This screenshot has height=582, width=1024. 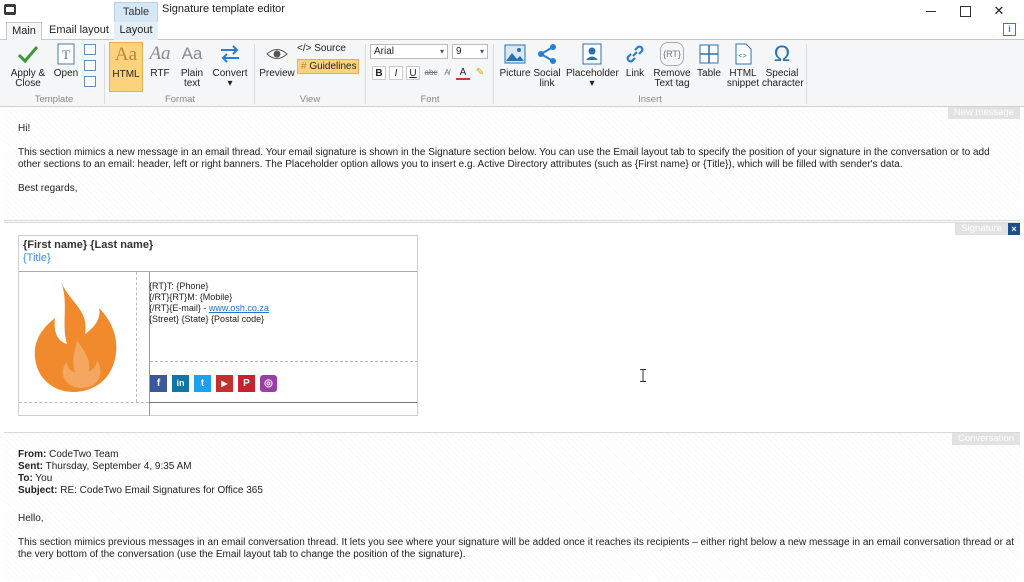 What do you see at coordinates (76, 336) in the screenshot?
I see `flame-logo` at bounding box center [76, 336].